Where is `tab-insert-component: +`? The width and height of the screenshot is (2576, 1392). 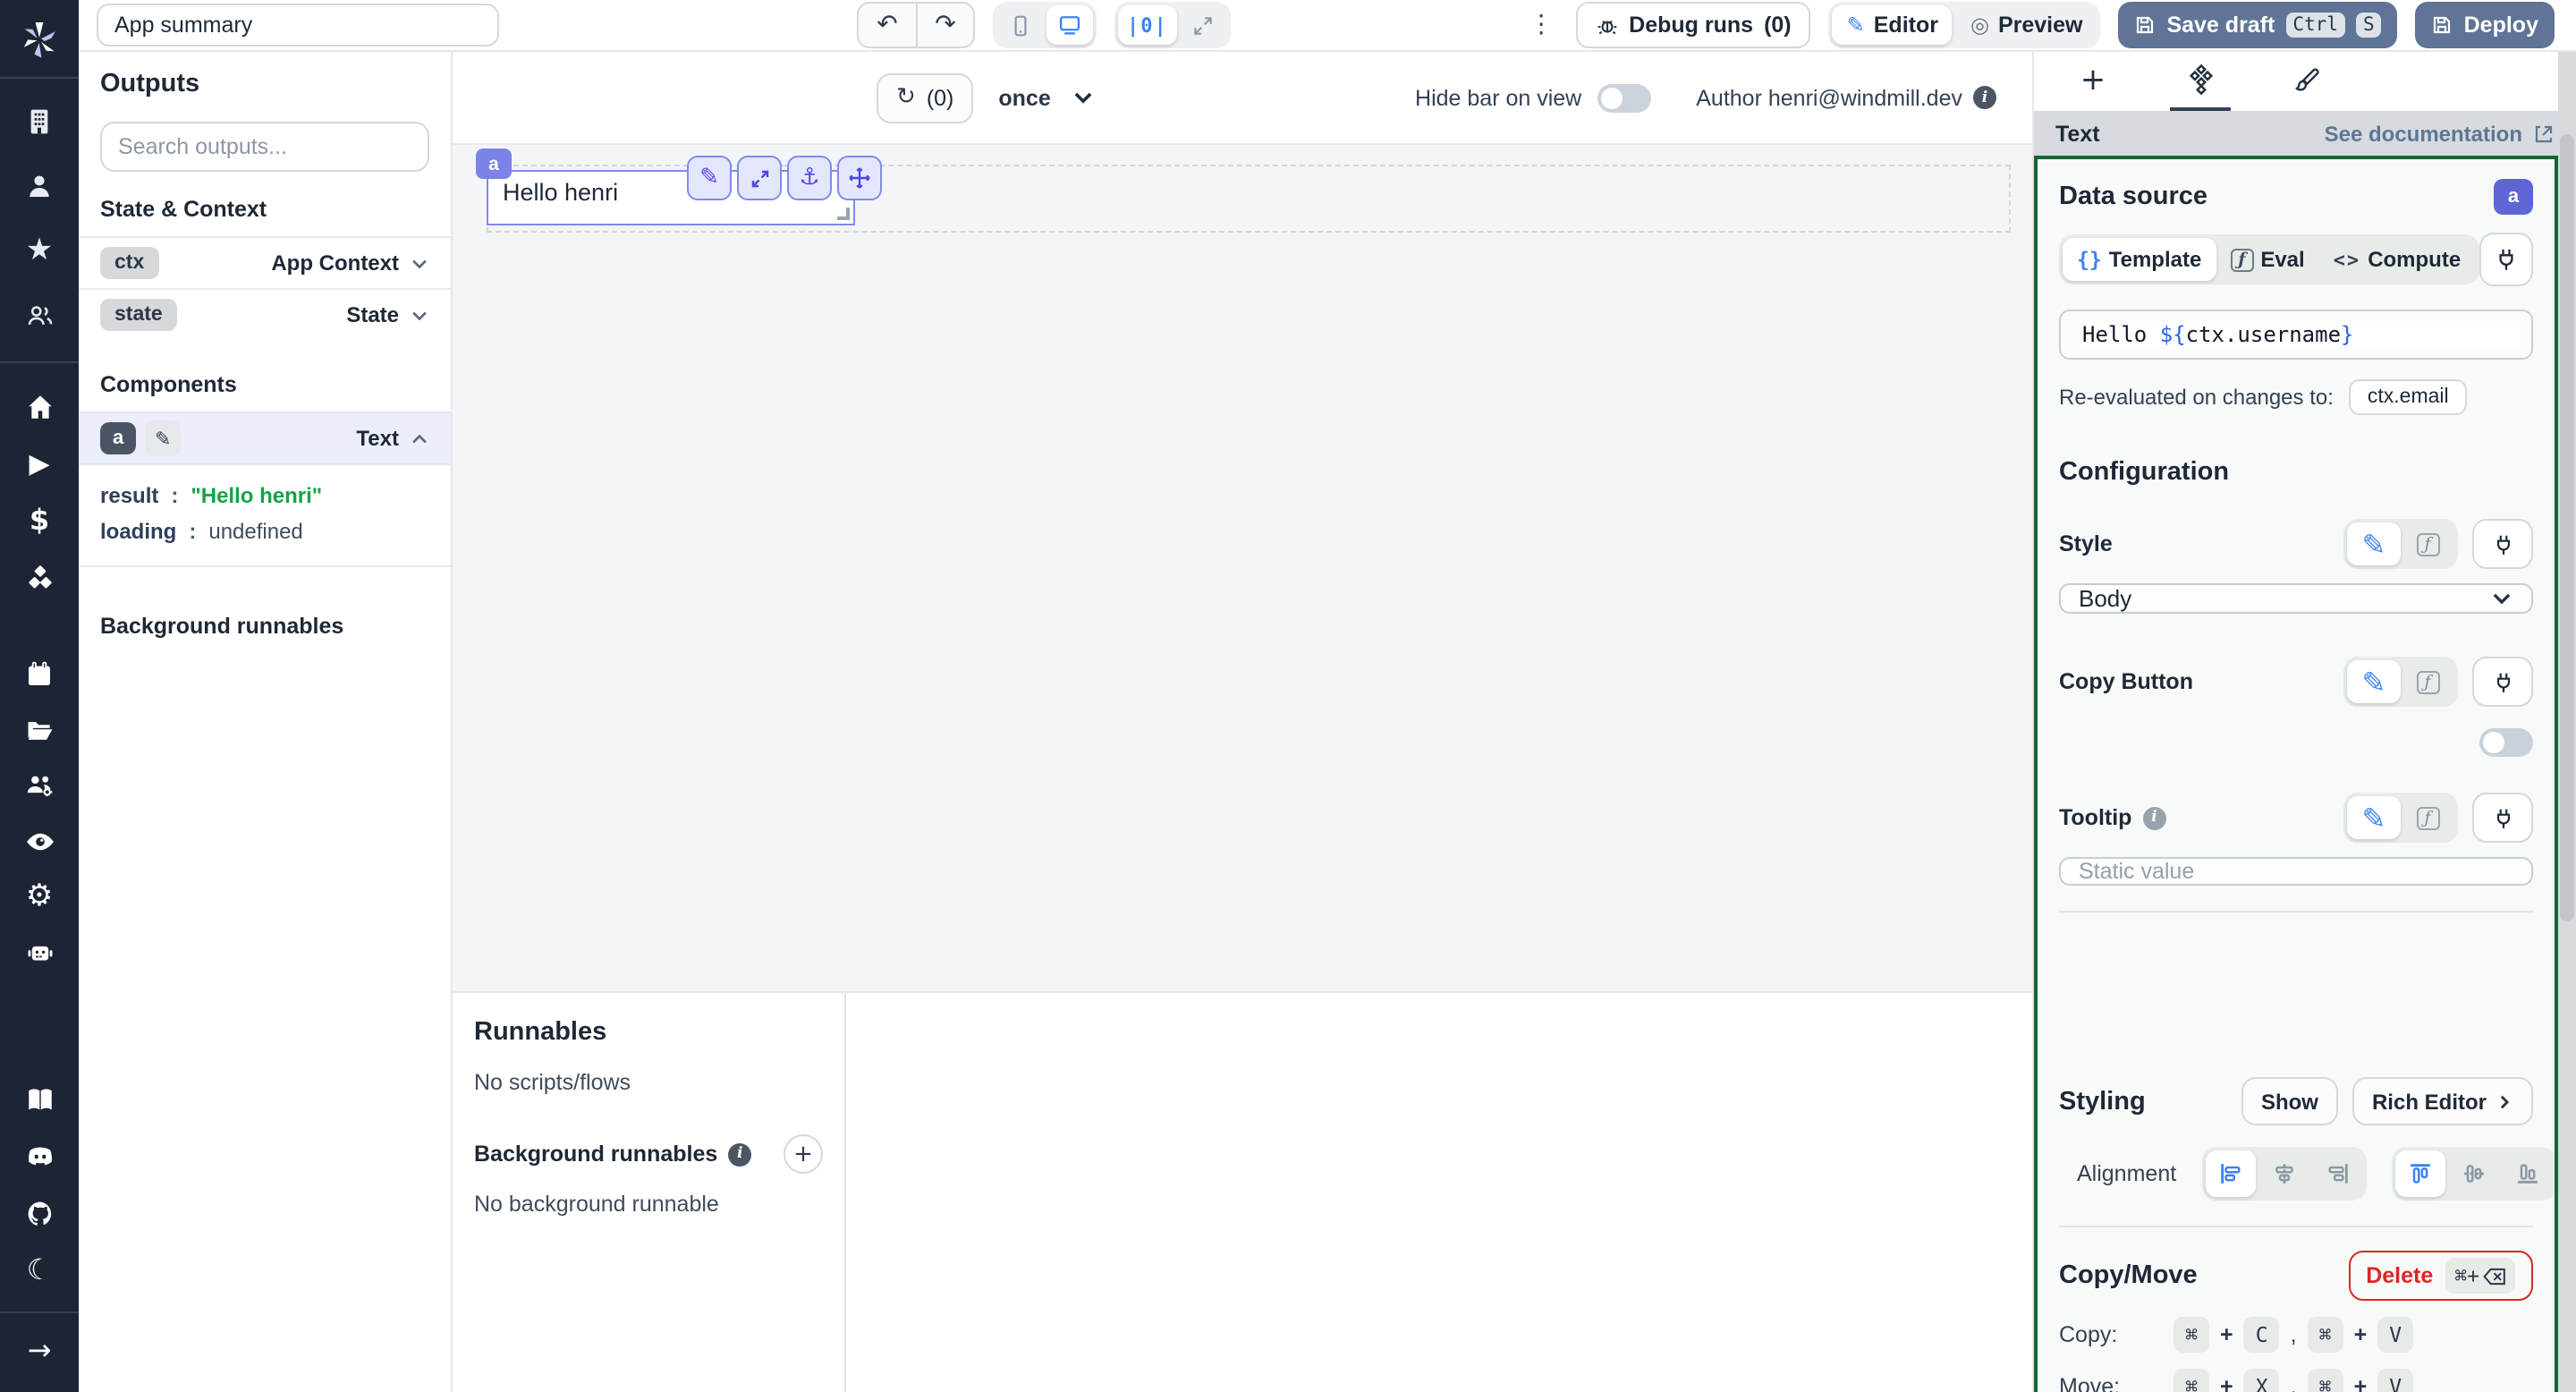
tab-insert-component: + is located at coordinates (2093, 81).